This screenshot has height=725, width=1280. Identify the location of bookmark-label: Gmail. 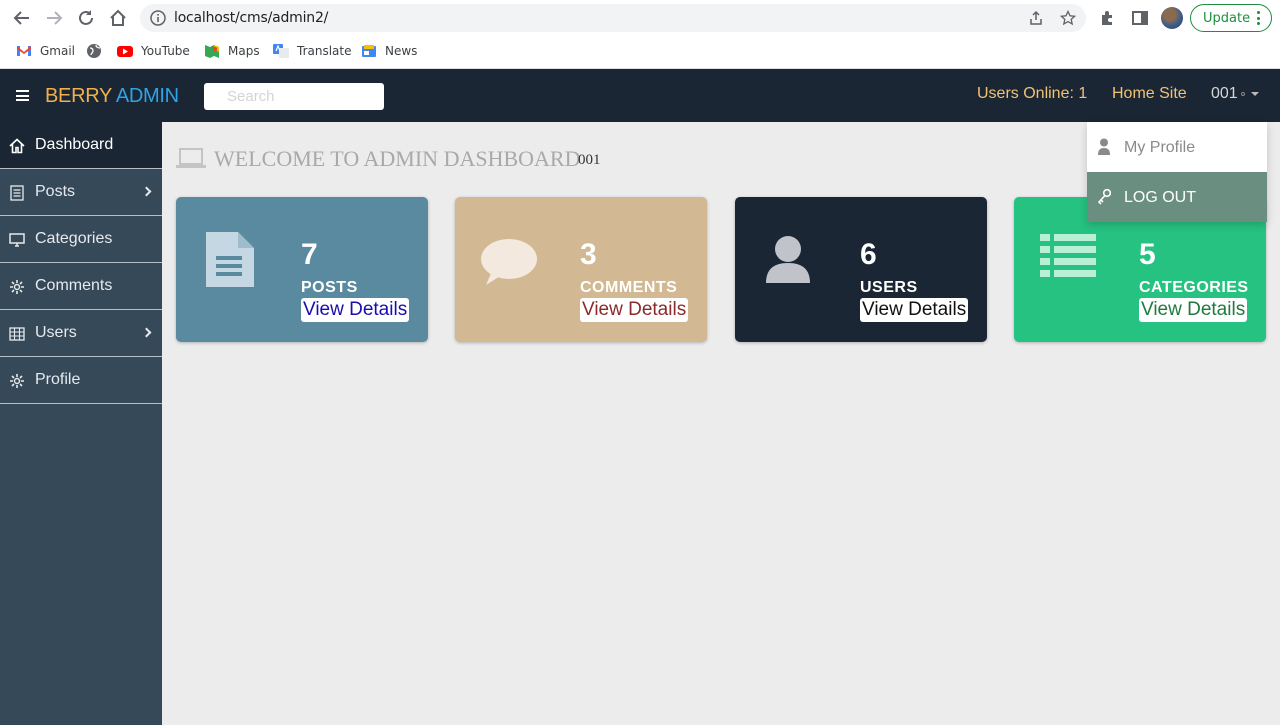
(58, 51).